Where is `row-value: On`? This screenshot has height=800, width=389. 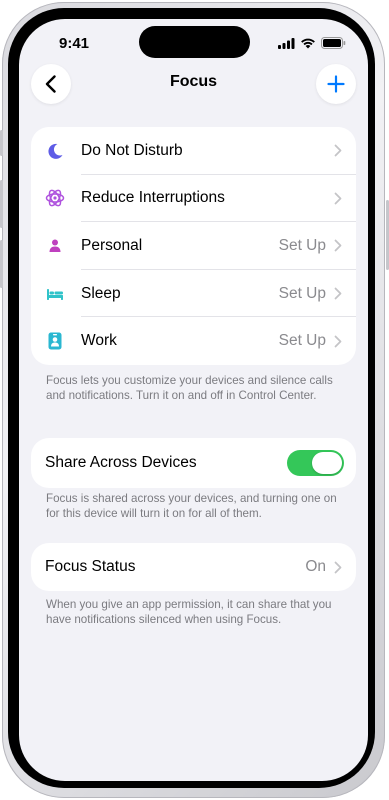
row-value: On is located at coordinates (315, 566).